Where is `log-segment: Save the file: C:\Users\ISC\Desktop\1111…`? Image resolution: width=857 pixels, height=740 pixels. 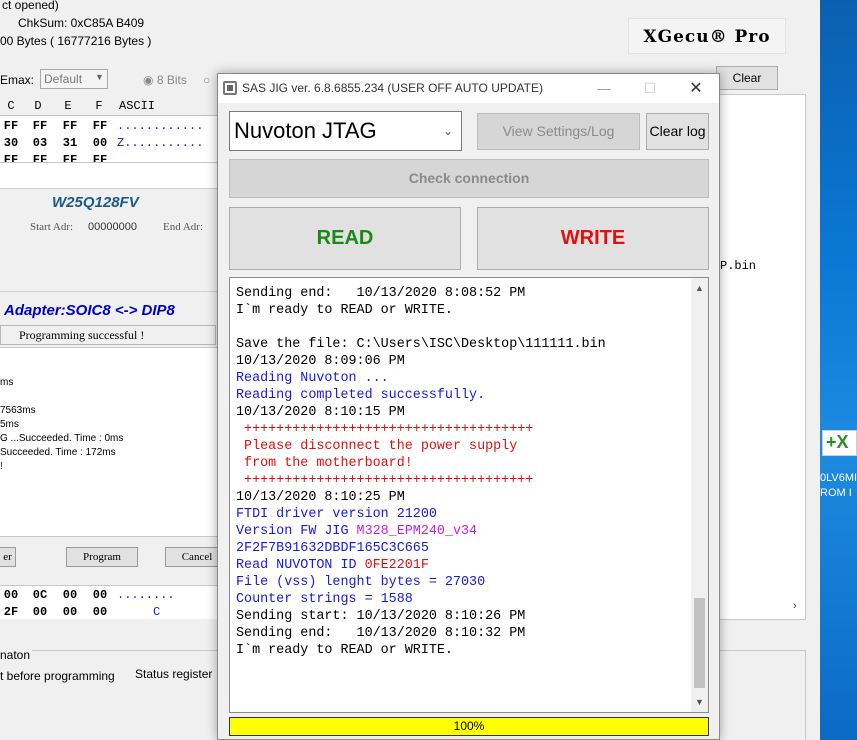 log-segment: Save the file: C:\Users\ISC\Desktop\1111… is located at coordinates (421, 344).